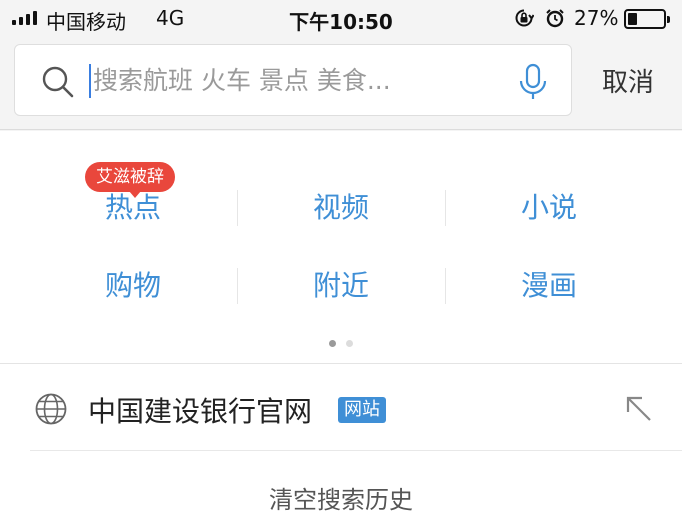 The height and width of the screenshot is (520, 682). What do you see at coordinates (90, 81) in the screenshot?
I see `text-cursor` at bounding box center [90, 81].